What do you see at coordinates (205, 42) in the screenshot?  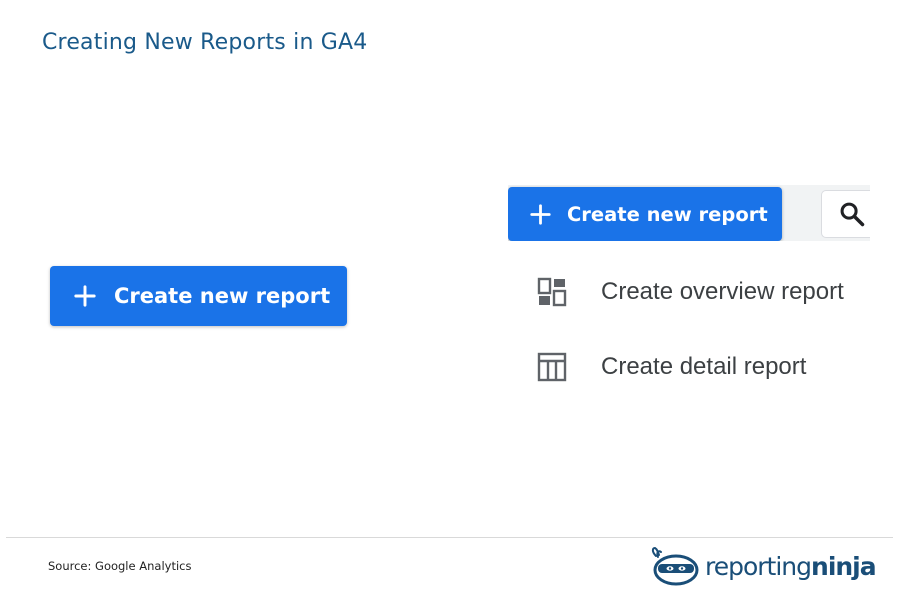 I see `page-title: Creating New Reports in GA4` at bounding box center [205, 42].